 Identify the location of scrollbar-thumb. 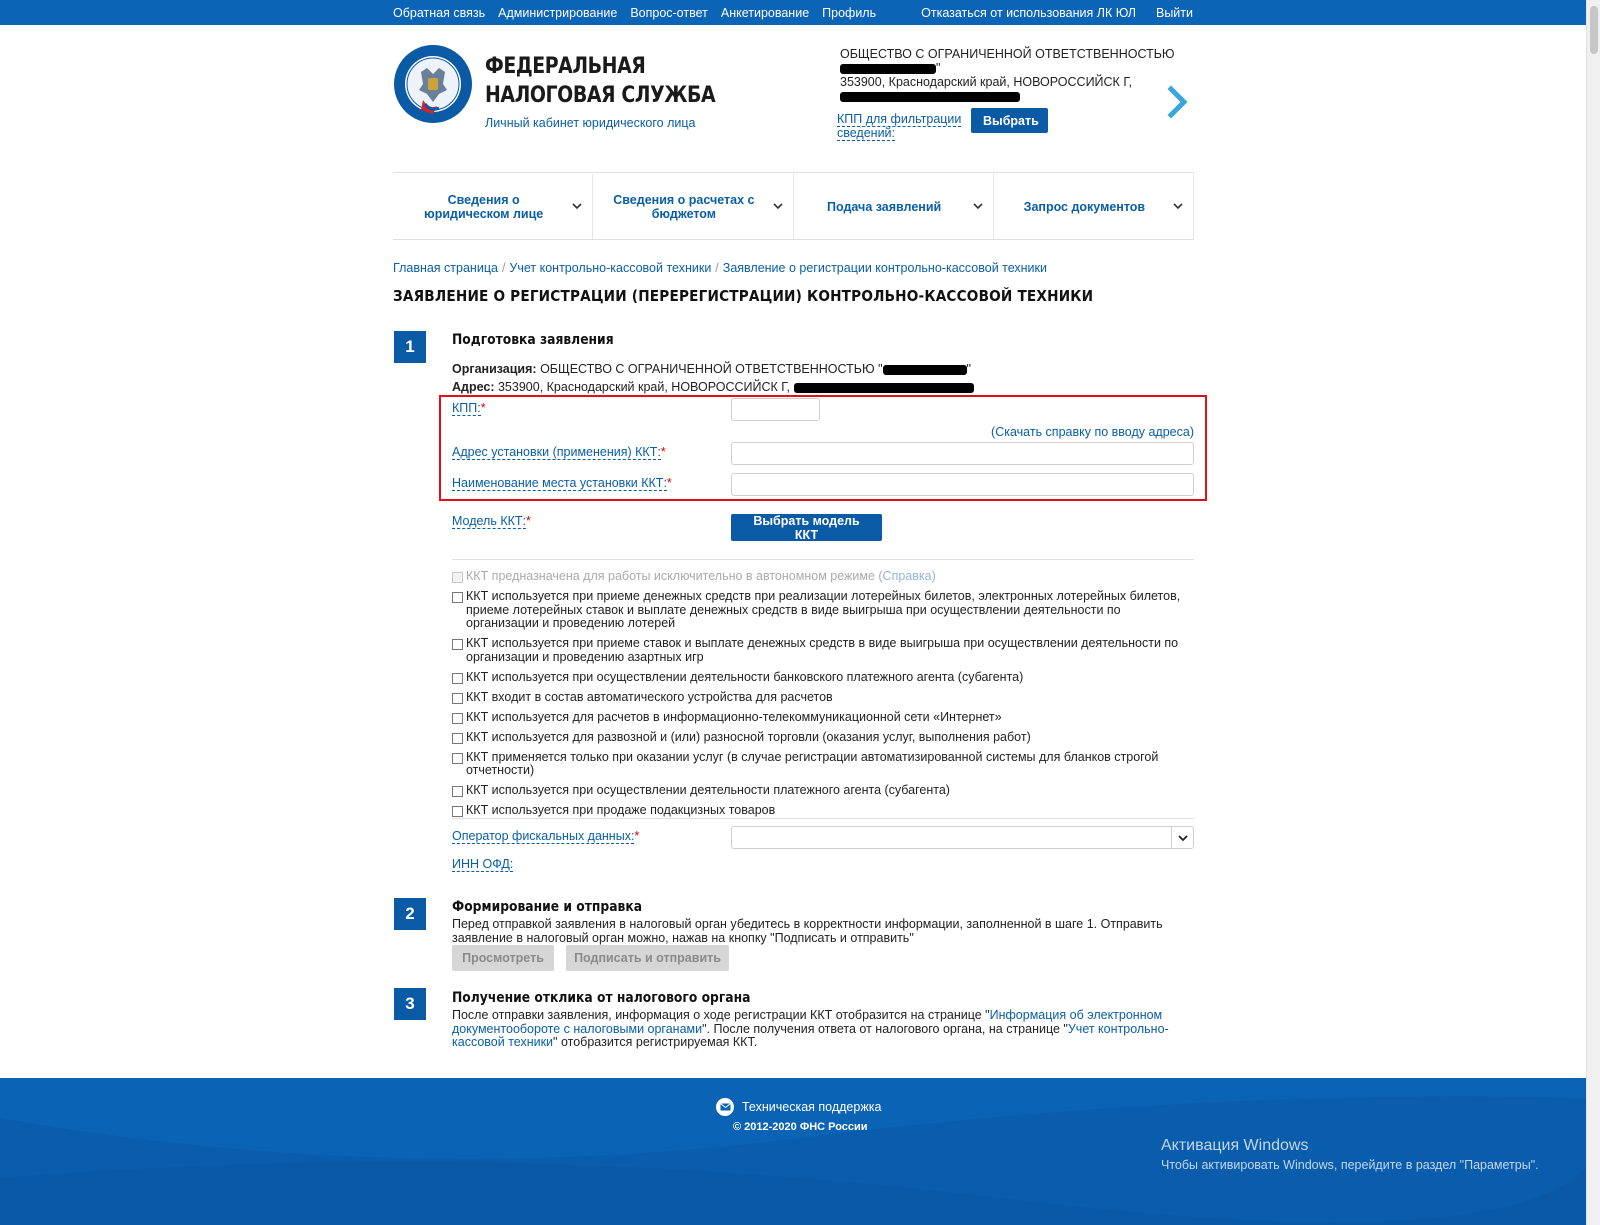
(1594, 30).